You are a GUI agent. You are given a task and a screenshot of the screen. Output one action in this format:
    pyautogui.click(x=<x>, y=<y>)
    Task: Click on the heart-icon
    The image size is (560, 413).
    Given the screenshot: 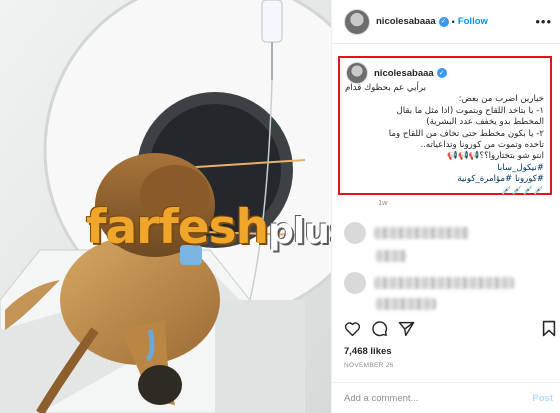 What is the action you would take?
    pyautogui.click(x=352, y=331)
    